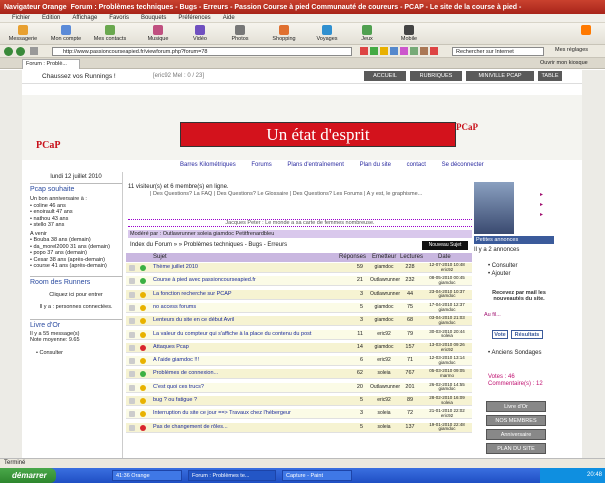 This screenshot has width=605, height=483. I want to click on col-lectures: Lectures, so click(411, 257).